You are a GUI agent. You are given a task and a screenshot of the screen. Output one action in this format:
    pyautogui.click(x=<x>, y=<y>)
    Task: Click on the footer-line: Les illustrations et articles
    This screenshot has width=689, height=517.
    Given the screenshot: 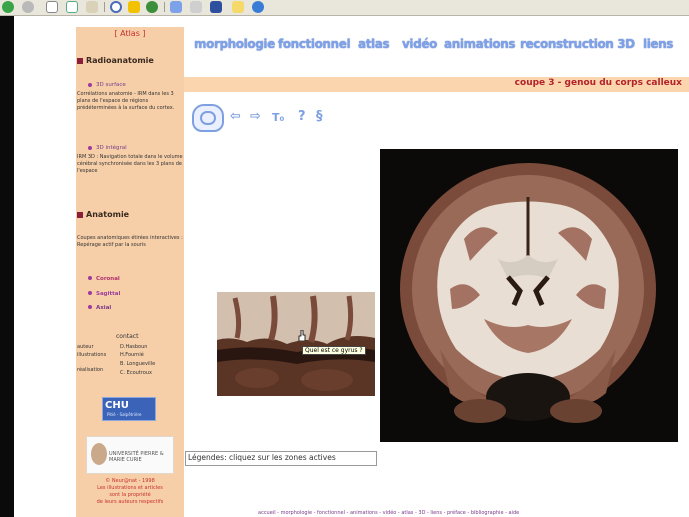 What is the action you would take?
    pyautogui.click(x=130, y=488)
    